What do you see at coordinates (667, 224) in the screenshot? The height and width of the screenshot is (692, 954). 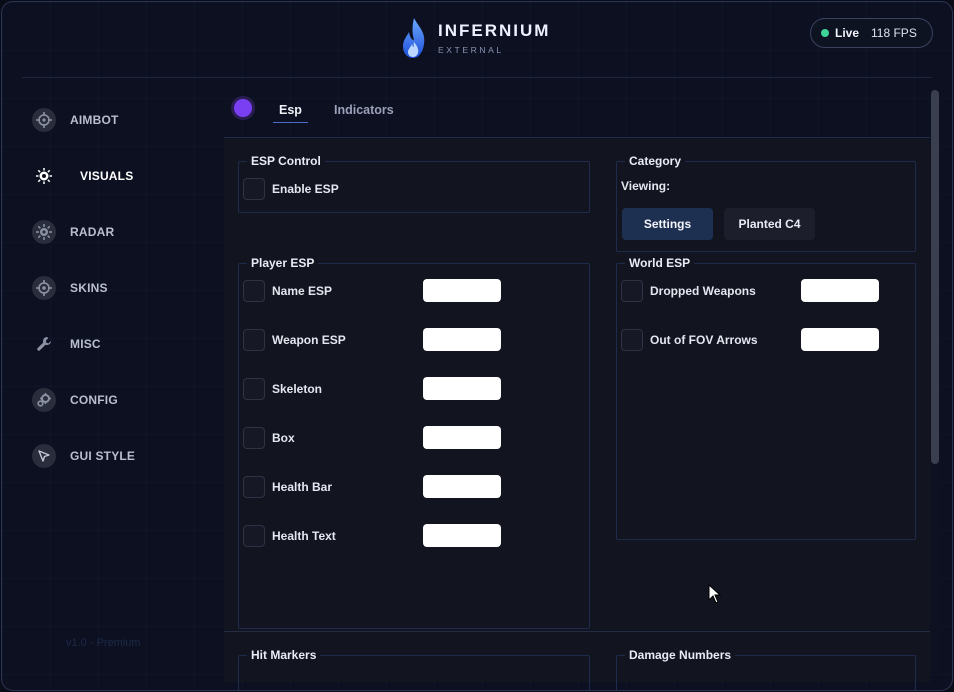 I see `settings-button: Settings` at bounding box center [667, 224].